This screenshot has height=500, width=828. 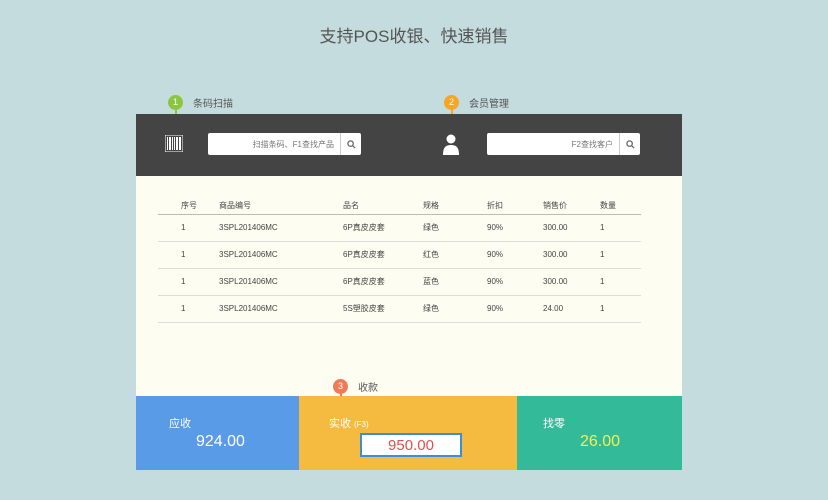 What do you see at coordinates (434, 282) in the screenshot?
I see `cell-spec: 蓝色` at bounding box center [434, 282].